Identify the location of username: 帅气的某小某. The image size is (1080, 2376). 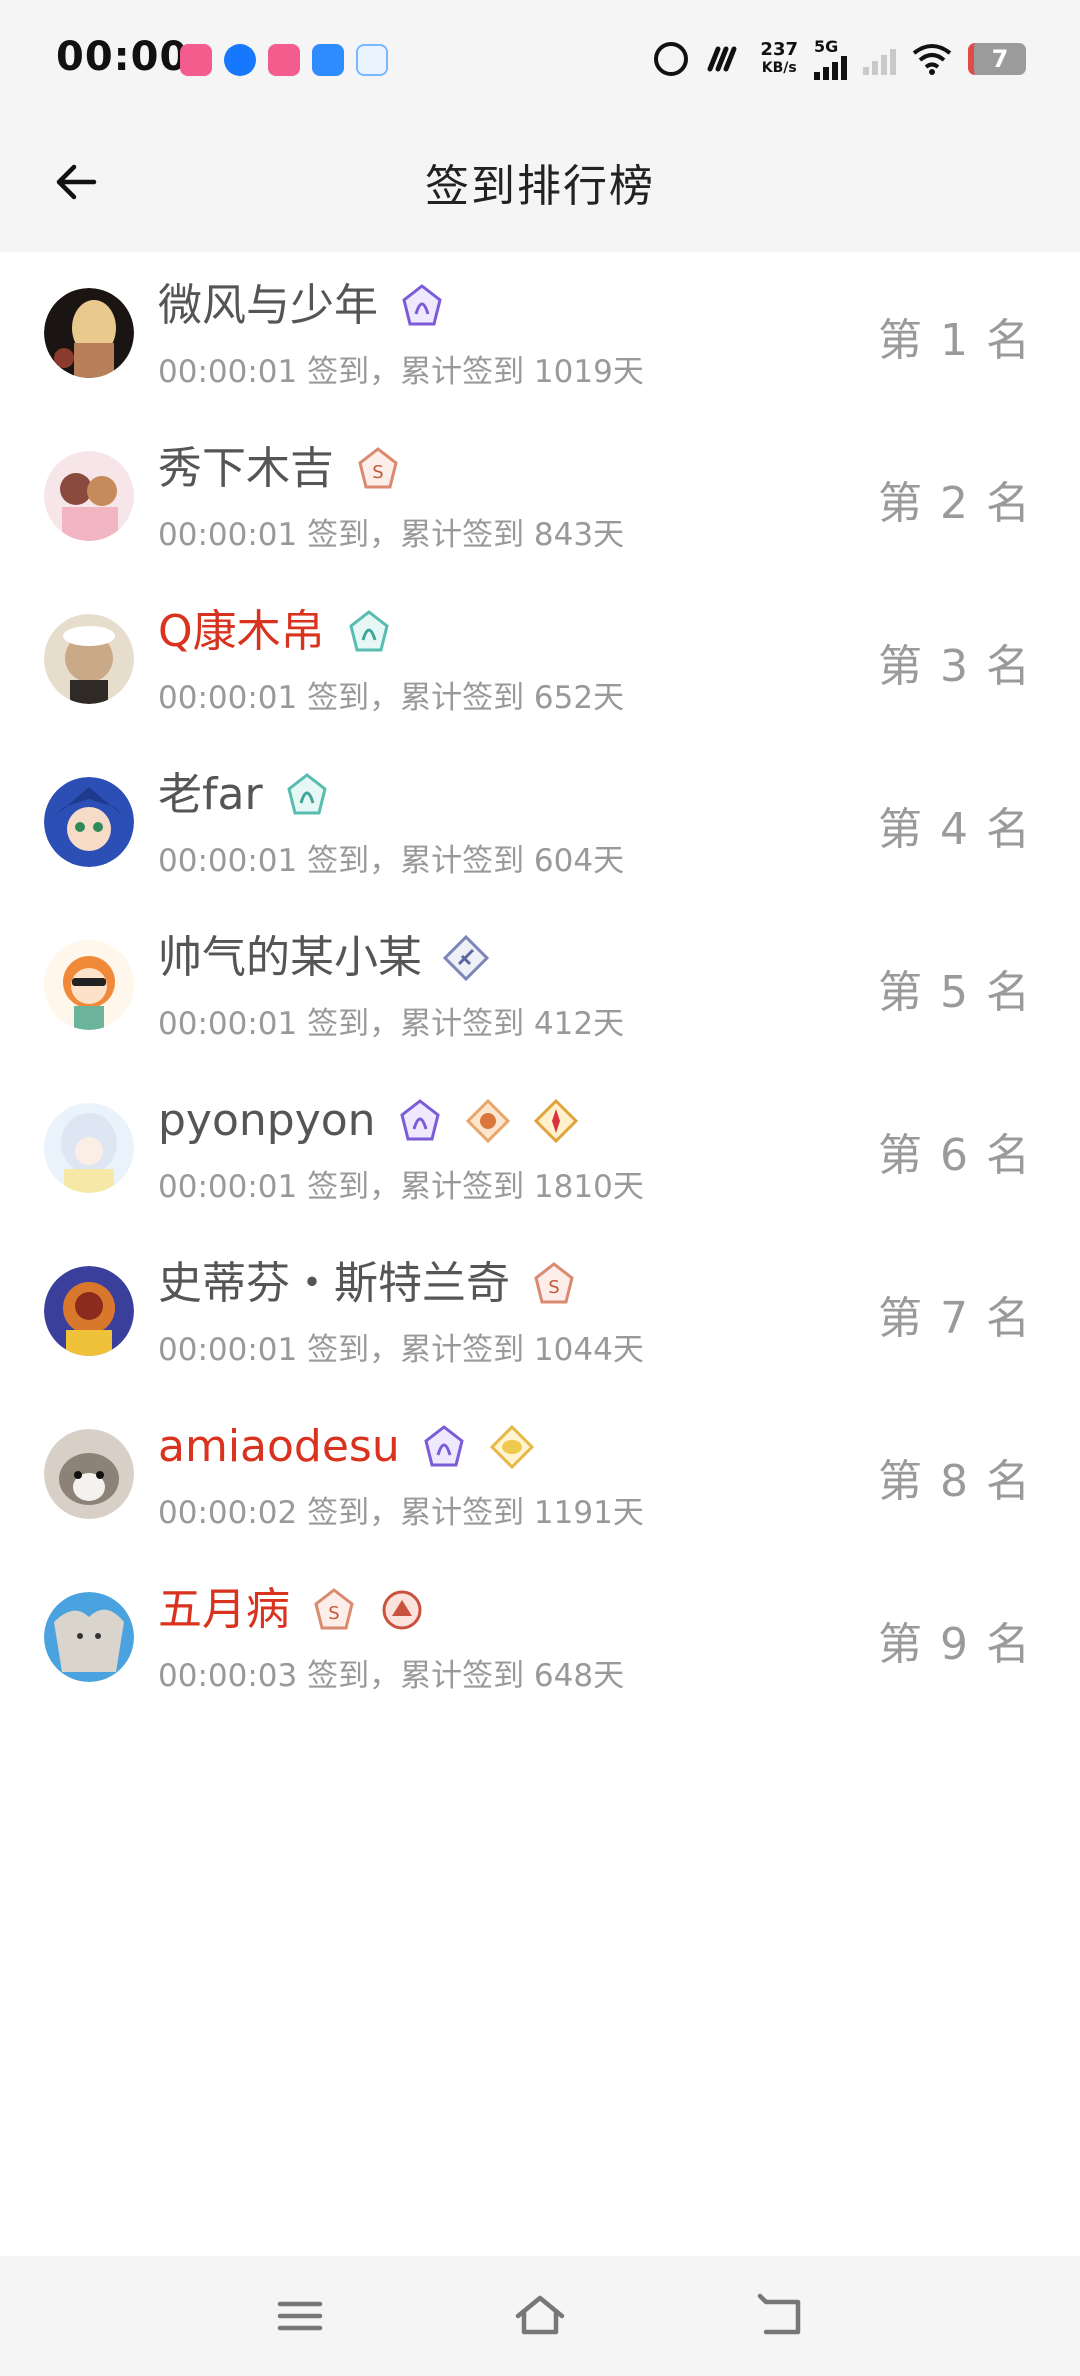
(324, 958).